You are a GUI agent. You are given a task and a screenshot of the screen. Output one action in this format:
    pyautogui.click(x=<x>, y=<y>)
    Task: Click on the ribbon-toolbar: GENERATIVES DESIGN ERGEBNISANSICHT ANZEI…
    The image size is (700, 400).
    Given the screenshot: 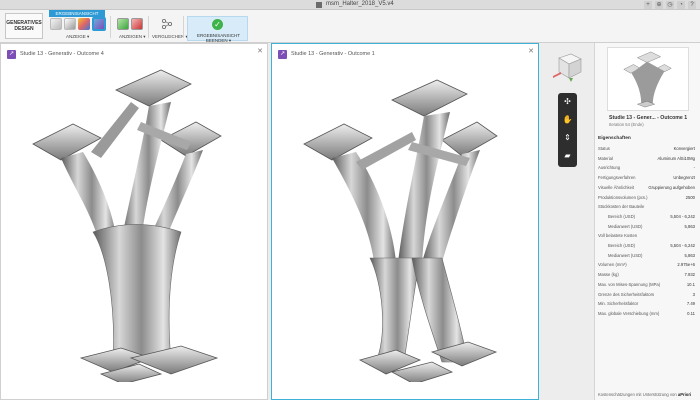 What is the action you would take?
    pyautogui.click(x=350, y=26)
    